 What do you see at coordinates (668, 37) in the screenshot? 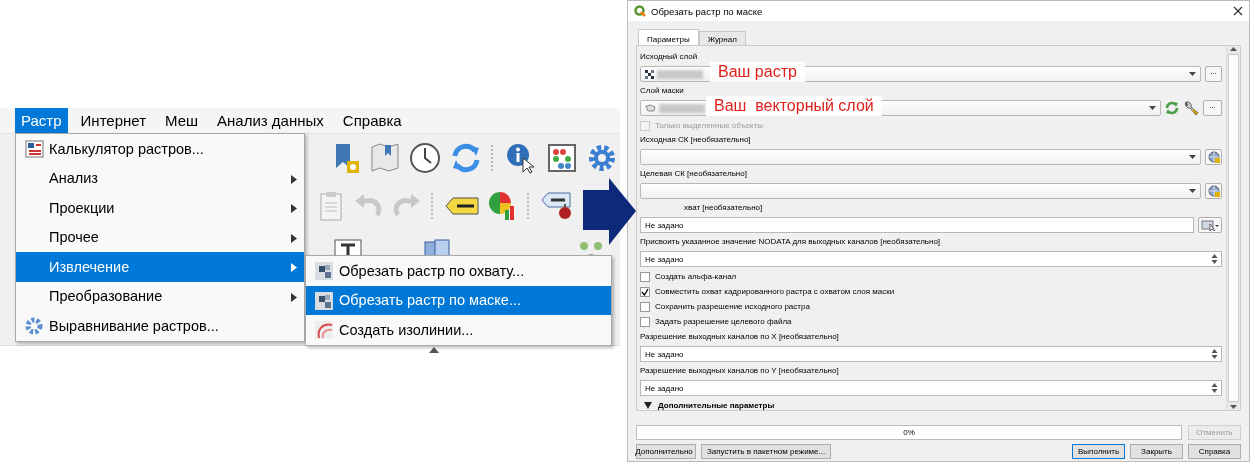
I see `tab: Параметры` at bounding box center [668, 37].